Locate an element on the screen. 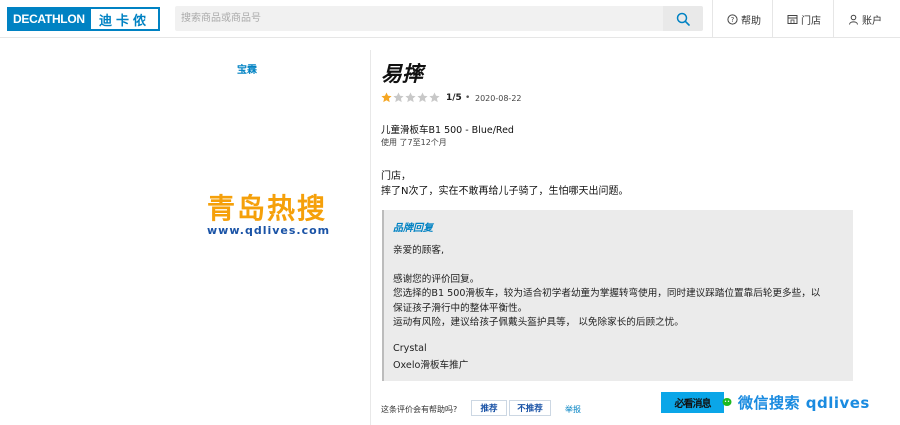 This screenshot has width=900, height=425. nav-help: ? 帮助 is located at coordinates (744, 19).